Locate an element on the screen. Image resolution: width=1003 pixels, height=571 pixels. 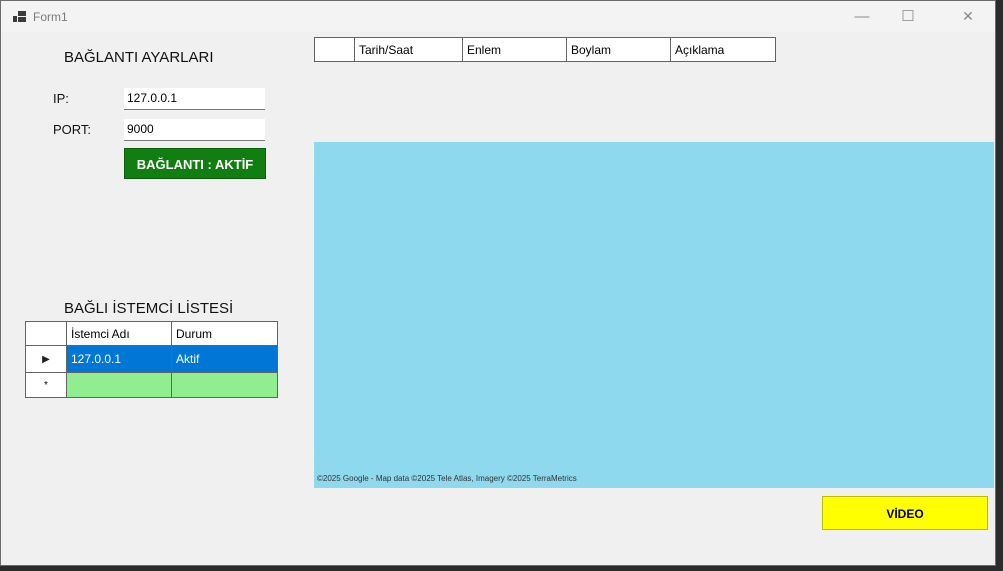
window-title: Form1 is located at coordinates (50, 17).